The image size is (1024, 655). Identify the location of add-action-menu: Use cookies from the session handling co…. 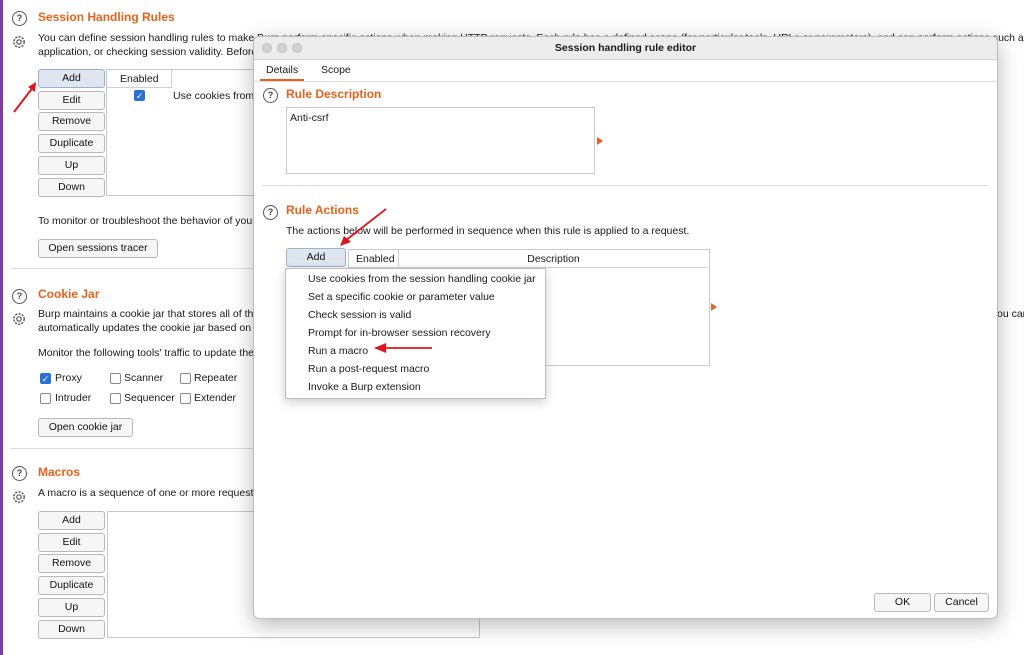
(415, 333).